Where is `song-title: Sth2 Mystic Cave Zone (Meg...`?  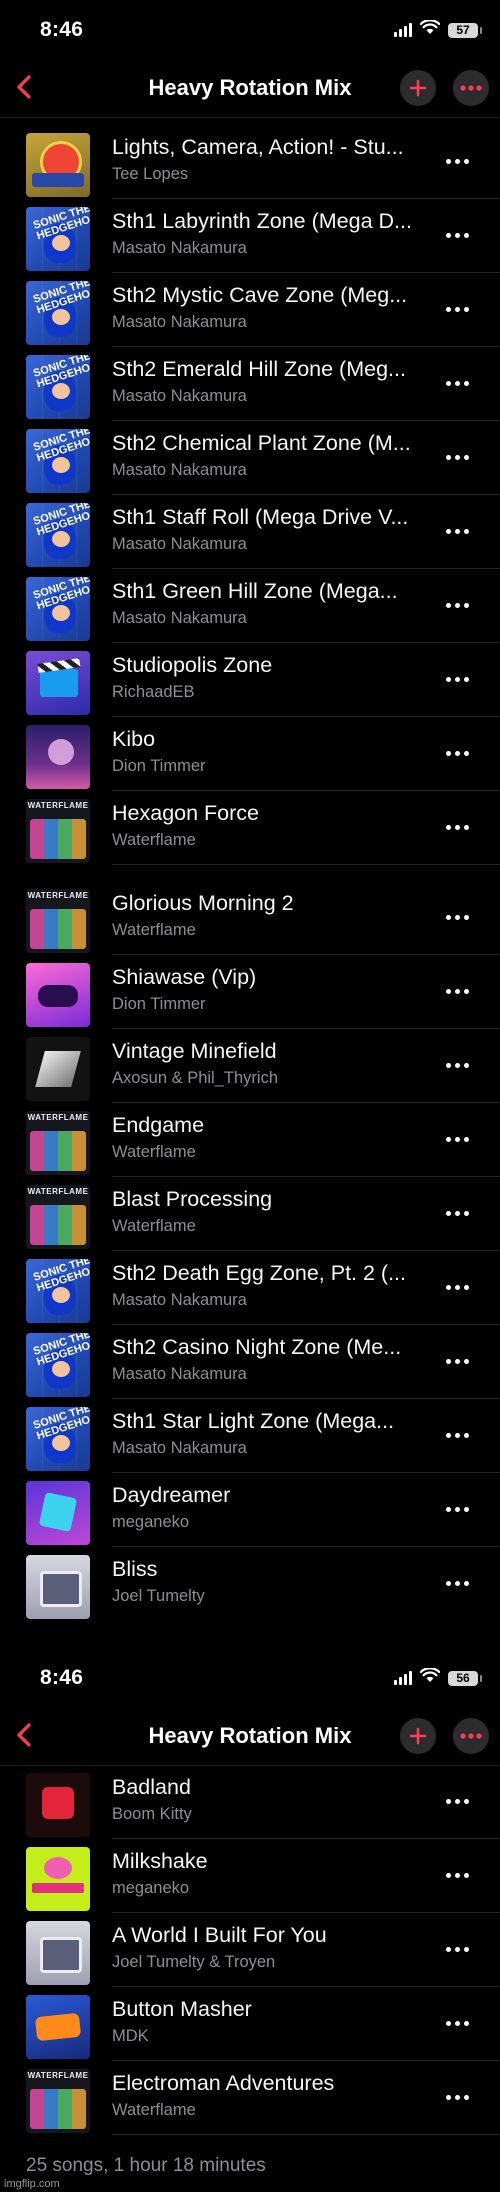 song-title: Sth2 Mystic Cave Zone (Meg... is located at coordinates (260, 295).